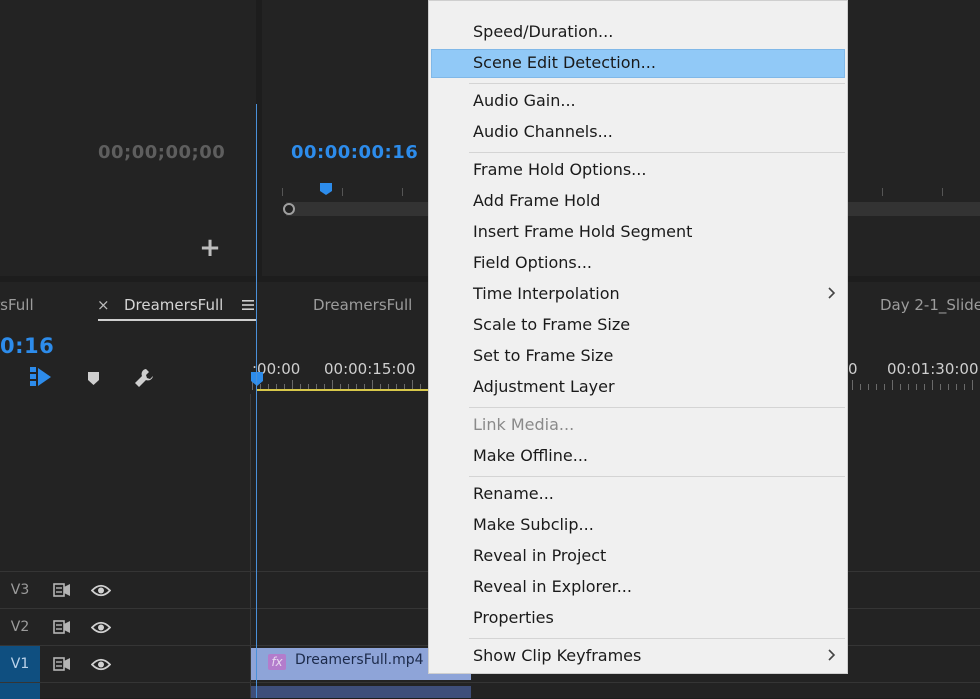 The height and width of the screenshot is (699, 980). Describe the element at coordinates (546, 293) in the screenshot. I see `menu-item-label: Time Interpolation` at that location.